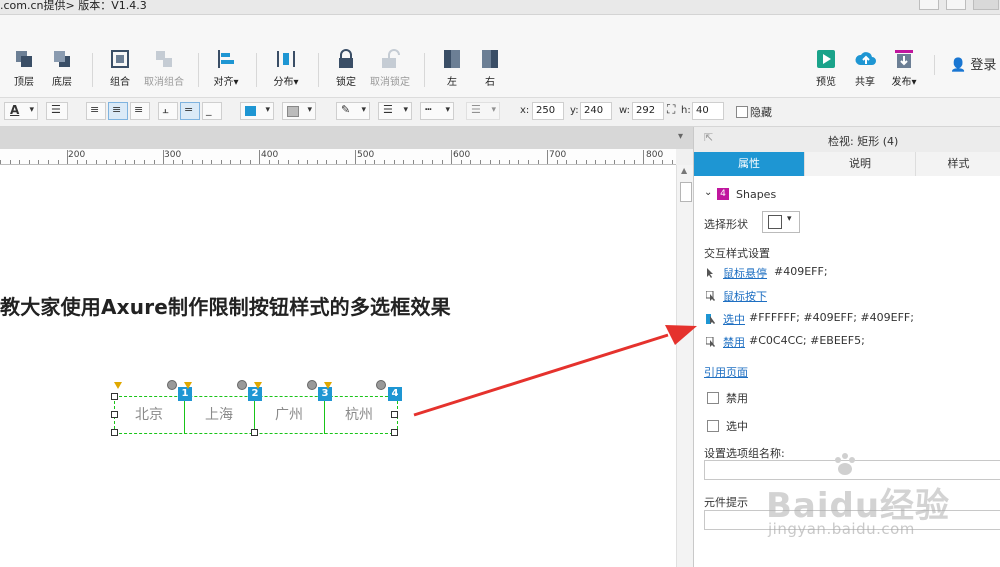 The width and height of the screenshot is (1000, 567). What do you see at coordinates (863, 141) in the screenshot?
I see `inspector-title: 检视: 矩形 (4)` at bounding box center [863, 141].